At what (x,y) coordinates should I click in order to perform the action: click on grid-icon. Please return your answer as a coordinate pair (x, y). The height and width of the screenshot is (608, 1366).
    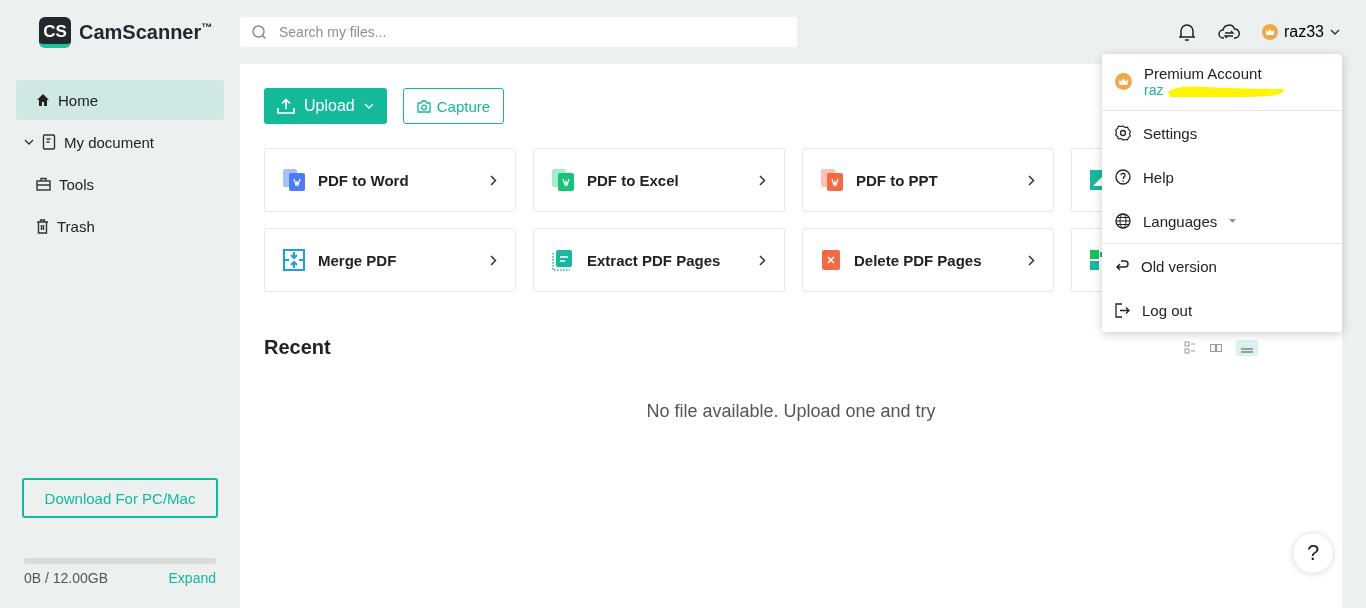
    Looking at the image, I should click on (1096, 260).